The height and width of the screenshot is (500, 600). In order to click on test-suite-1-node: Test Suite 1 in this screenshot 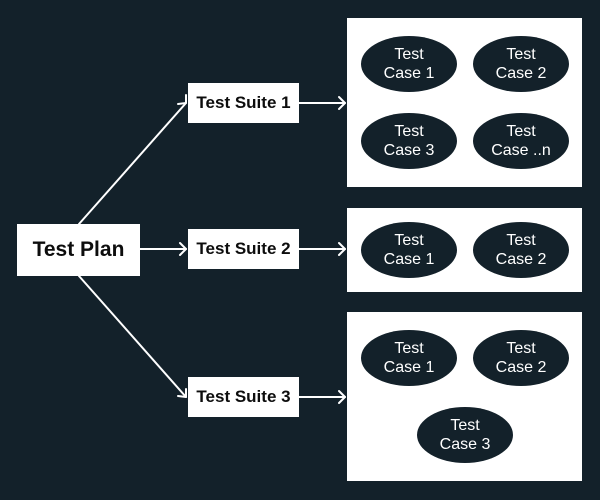, I will do `click(243, 103)`.